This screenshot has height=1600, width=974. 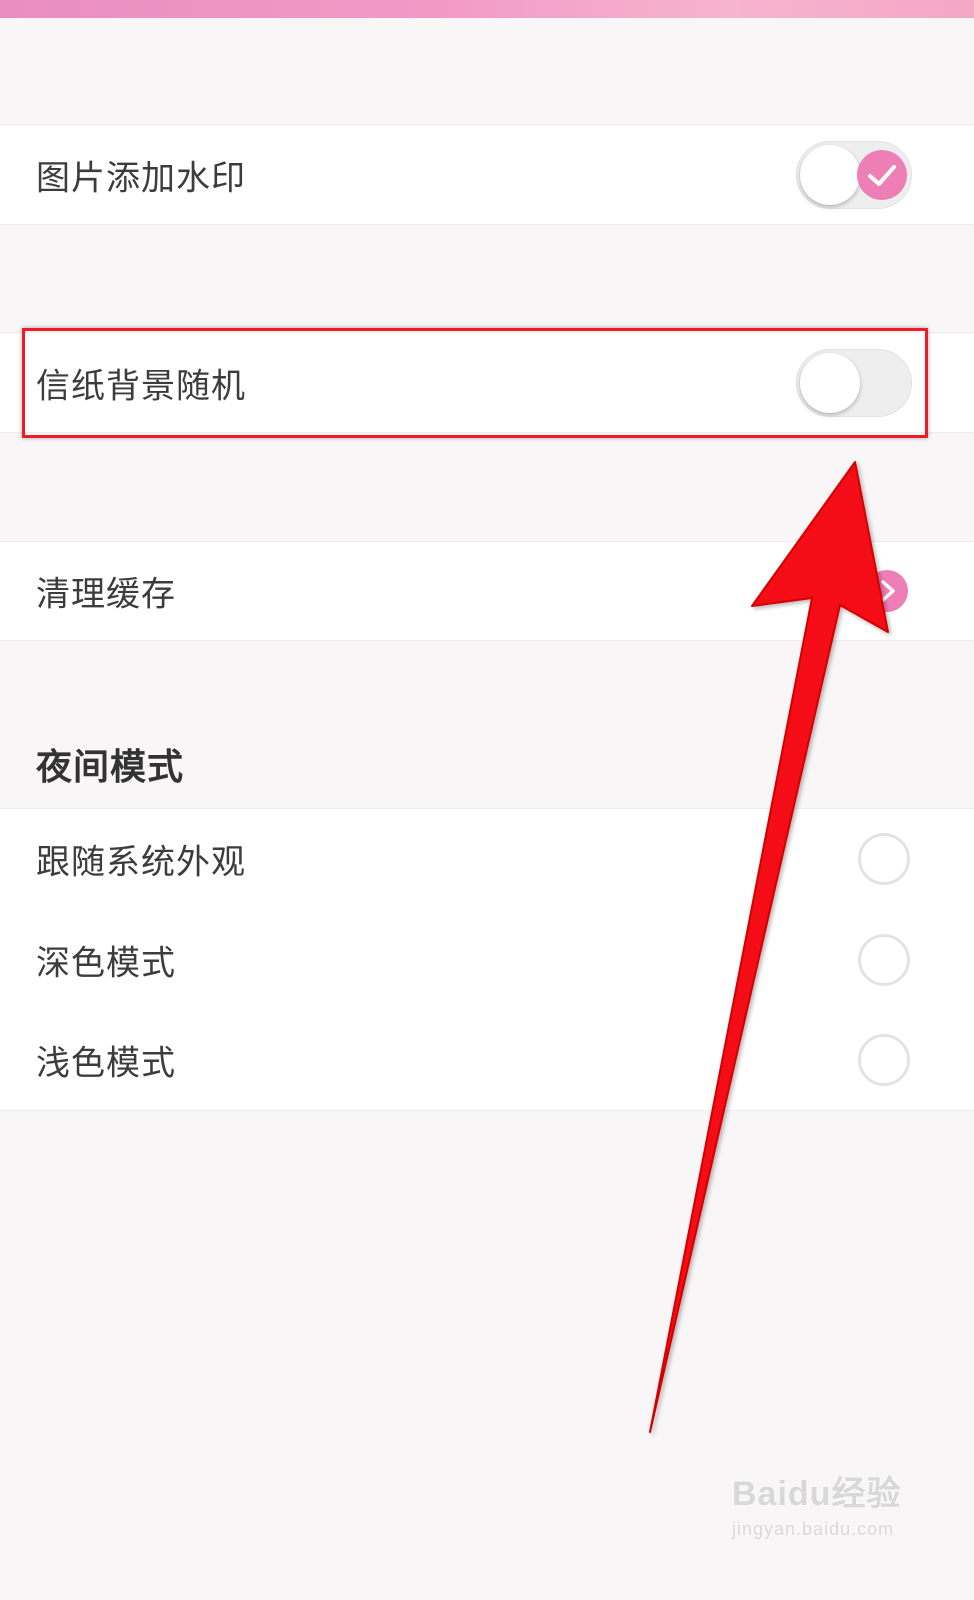 What do you see at coordinates (817, 1494) in the screenshot?
I see `watermark-main-text: Baidu经验` at bounding box center [817, 1494].